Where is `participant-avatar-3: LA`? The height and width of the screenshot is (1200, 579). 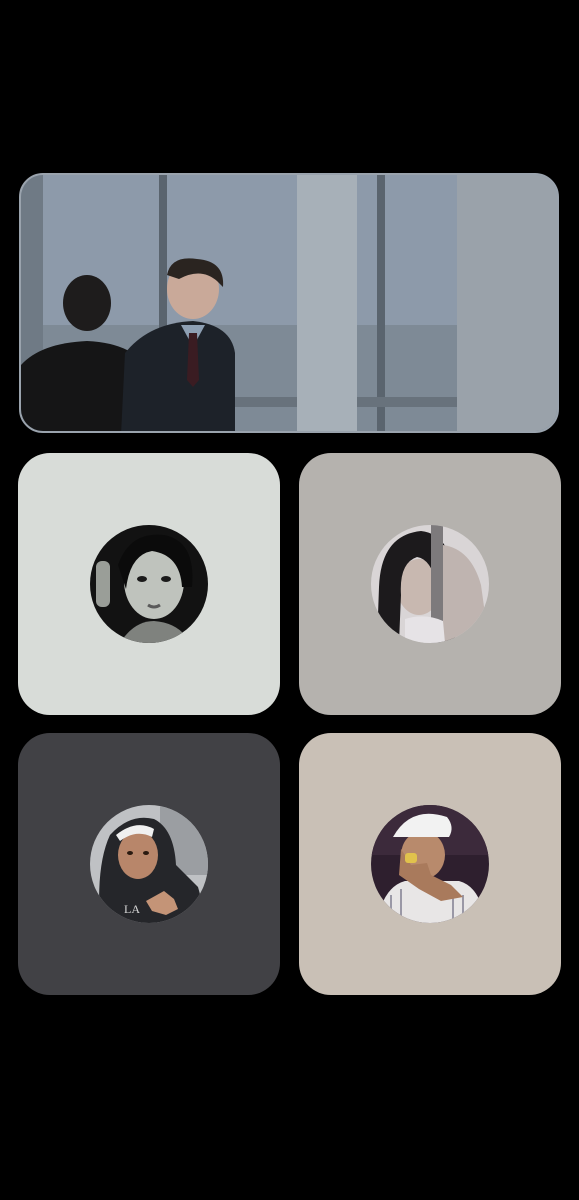
participant-avatar-3: LA is located at coordinates (149, 864).